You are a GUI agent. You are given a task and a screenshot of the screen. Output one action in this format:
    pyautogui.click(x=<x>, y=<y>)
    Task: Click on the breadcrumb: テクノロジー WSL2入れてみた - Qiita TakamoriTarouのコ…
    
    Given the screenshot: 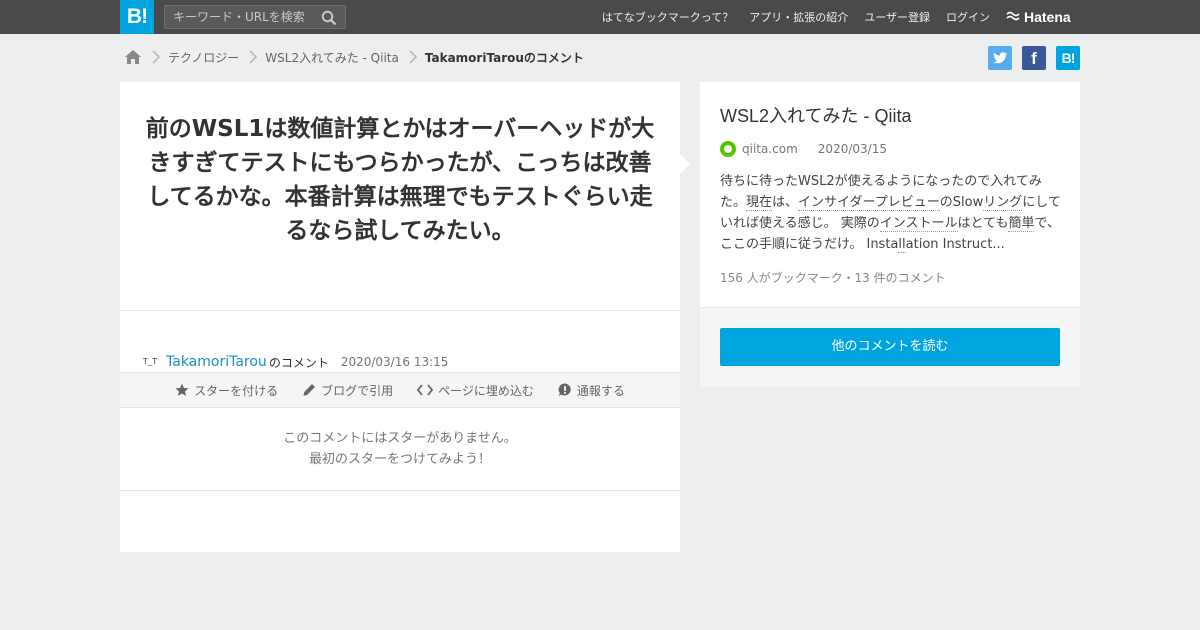 What is the action you would take?
    pyautogui.click(x=354, y=57)
    